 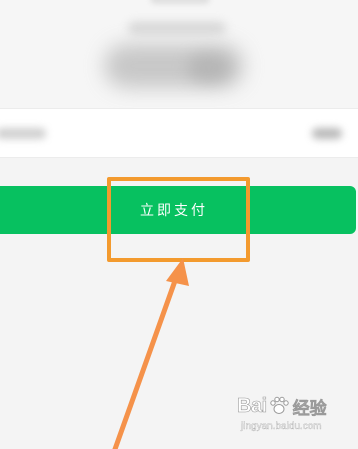 I want to click on watermark-brand-right: 经验, so click(x=309, y=408).